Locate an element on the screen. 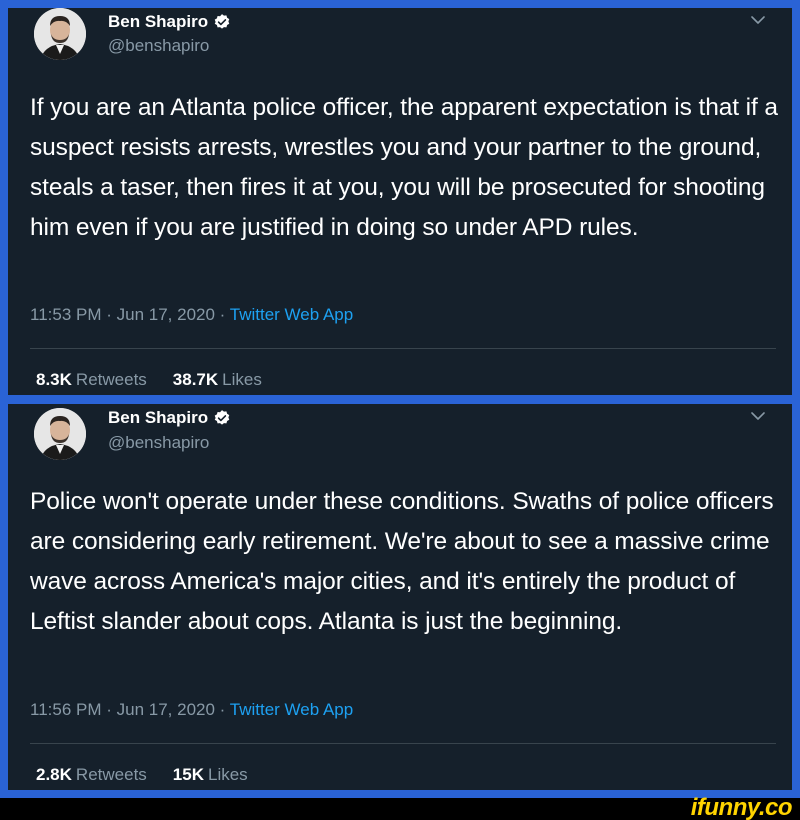 Image resolution: width=800 pixels, height=820 pixels. tweet-stats: 8.3K Retweets 38.7K Likes is located at coordinates (149, 380).